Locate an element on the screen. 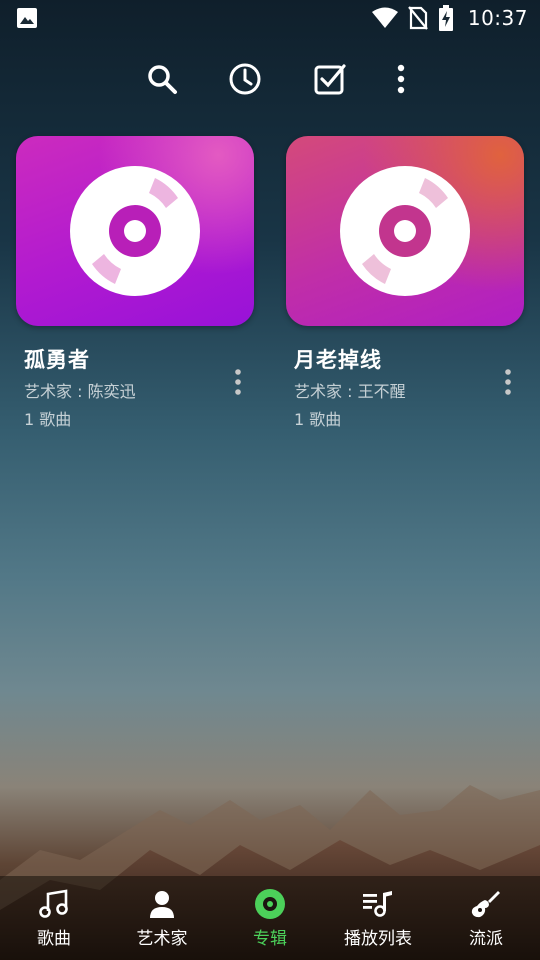 The width and height of the screenshot is (540, 960). nav-item-albums: 专辑 is located at coordinates (270, 918).